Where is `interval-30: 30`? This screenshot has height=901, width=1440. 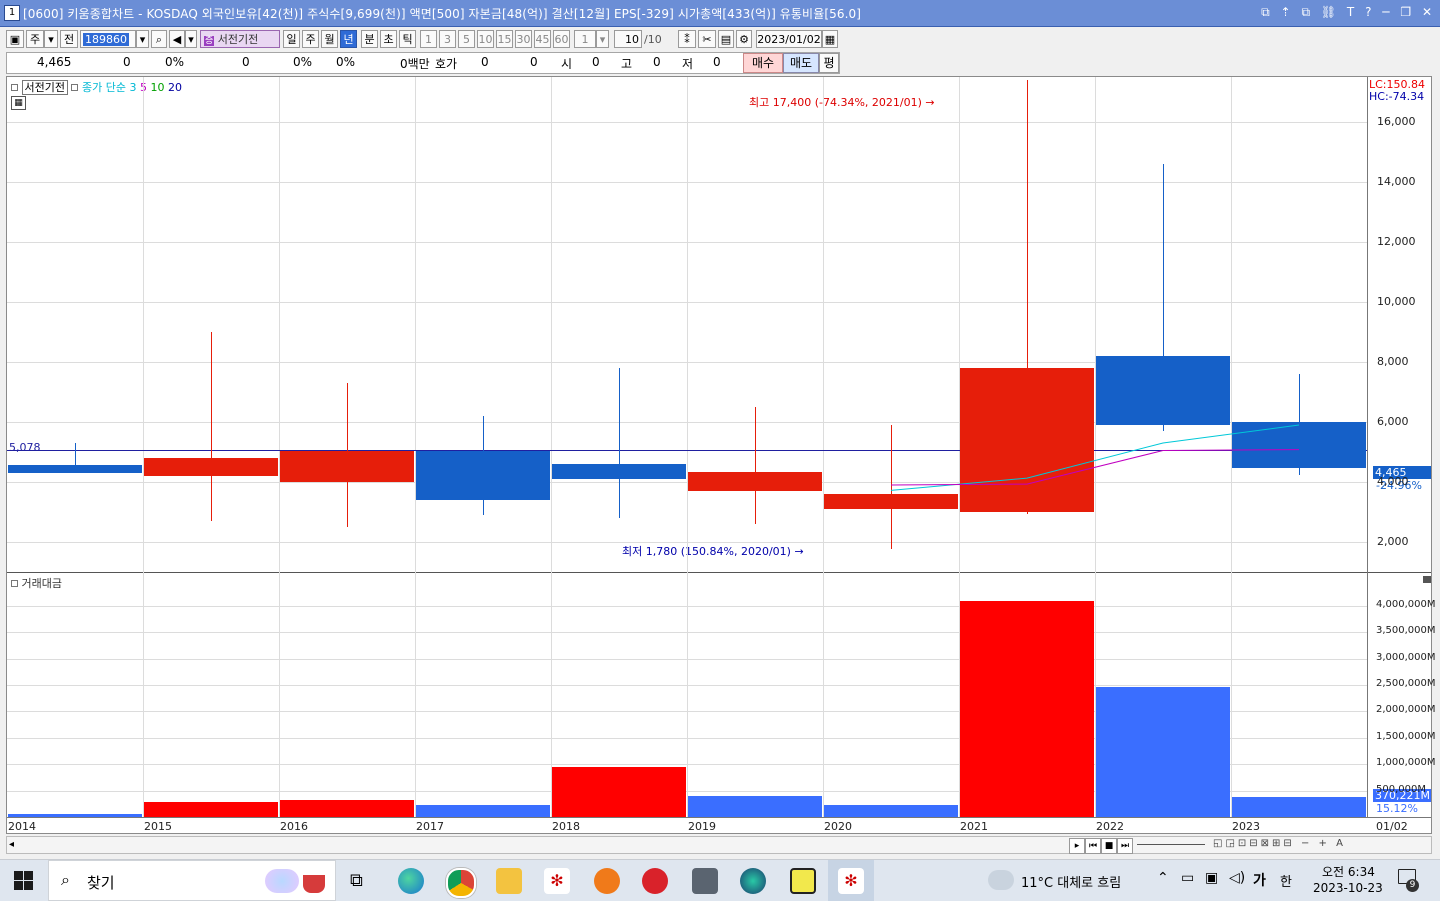
interval-30: 30 is located at coordinates (523, 39).